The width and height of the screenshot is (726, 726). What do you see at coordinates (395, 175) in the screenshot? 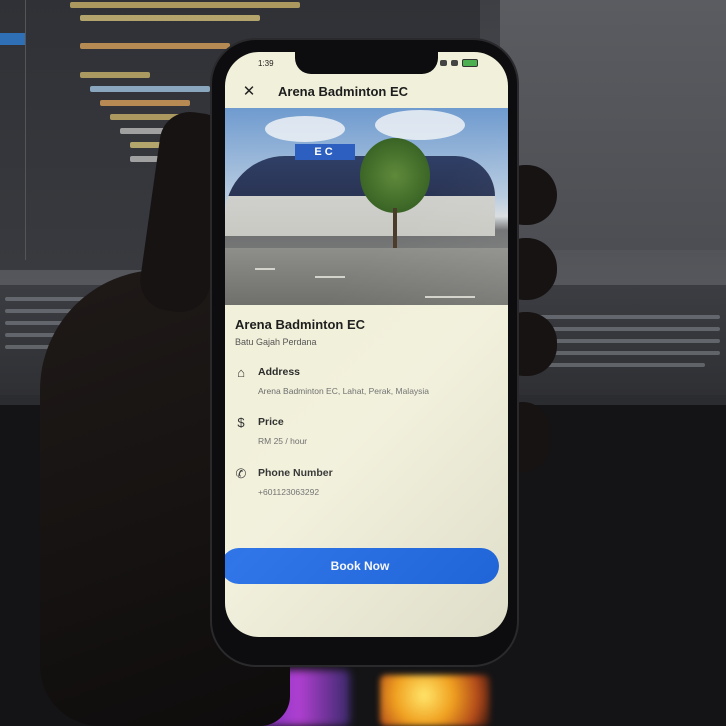
I see `tree` at bounding box center [395, 175].